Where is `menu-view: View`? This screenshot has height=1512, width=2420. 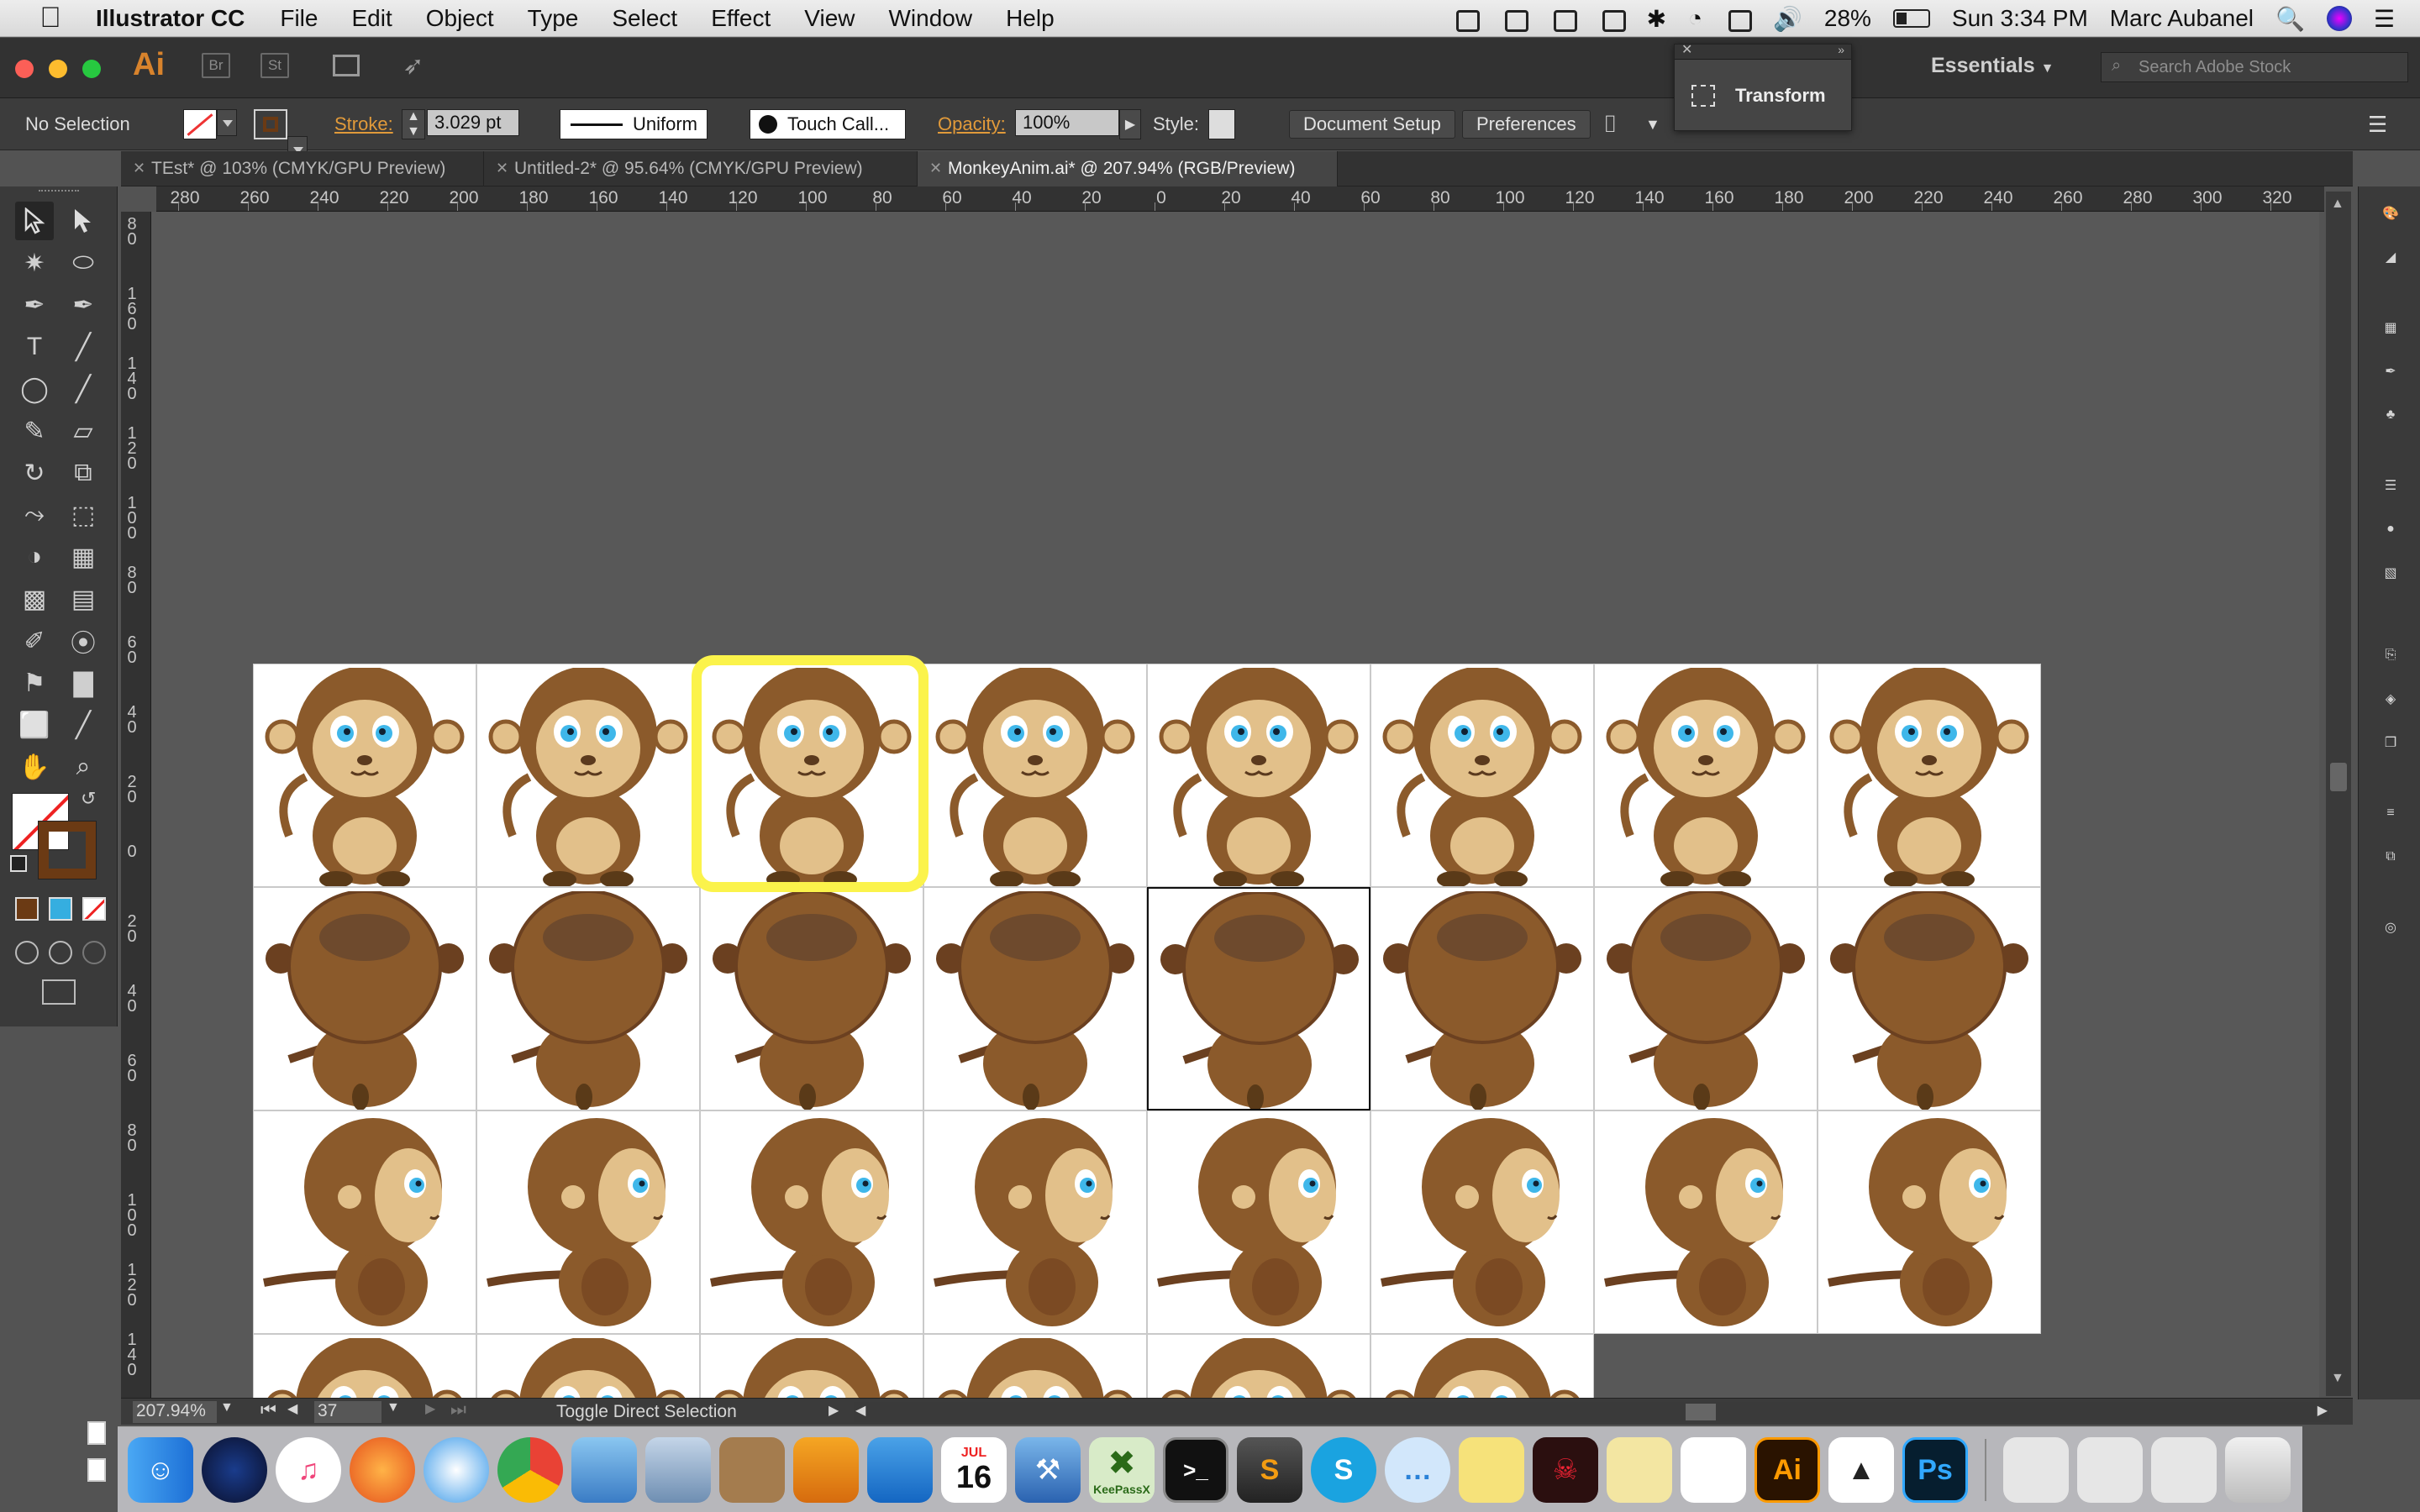 menu-view: View is located at coordinates (829, 18).